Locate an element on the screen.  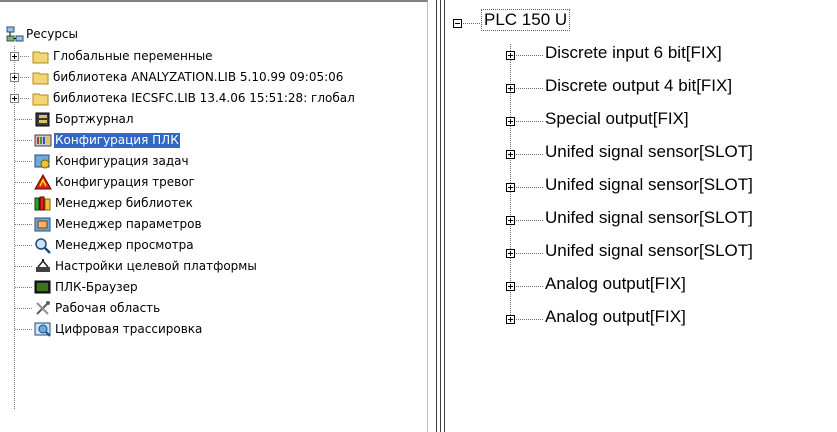
plc-root-row: PLC 150 U is located at coordinates (637, 21).